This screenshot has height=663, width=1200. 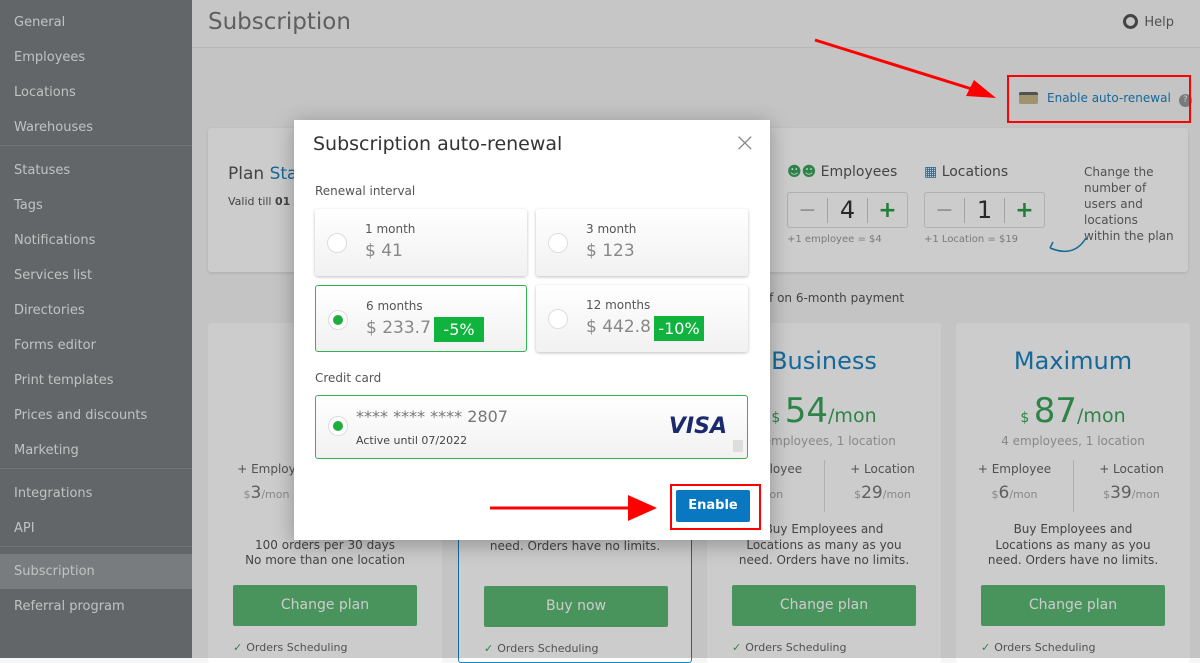 What do you see at coordinates (981, 89) in the screenshot?
I see `annotation-arrowhead-top` at bounding box center [981, 89].